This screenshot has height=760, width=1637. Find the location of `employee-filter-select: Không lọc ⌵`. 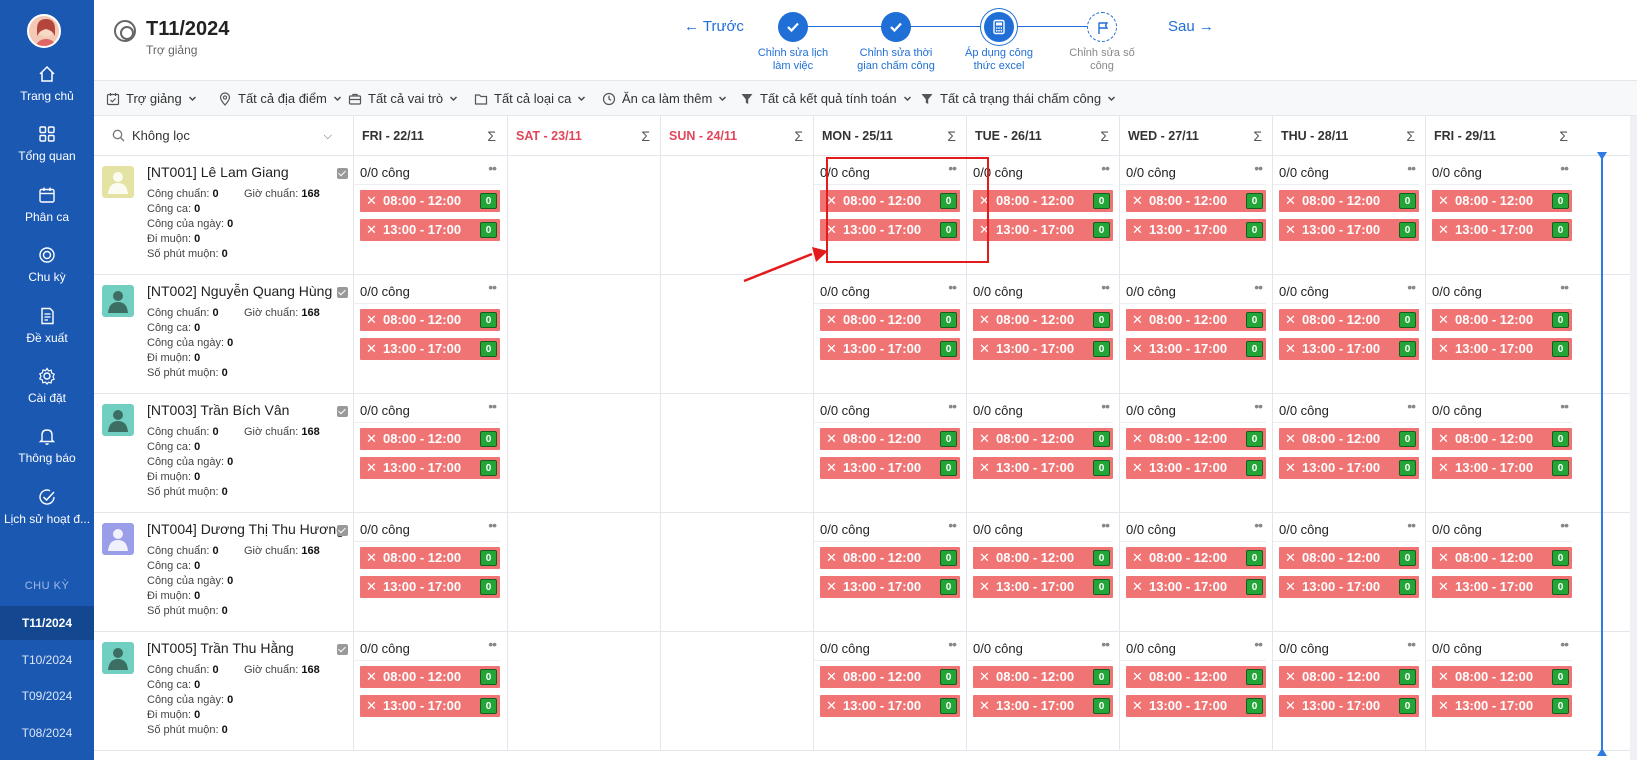

employee-filter-select: Không lọc ⌵ is located at coordinates (222, 136).